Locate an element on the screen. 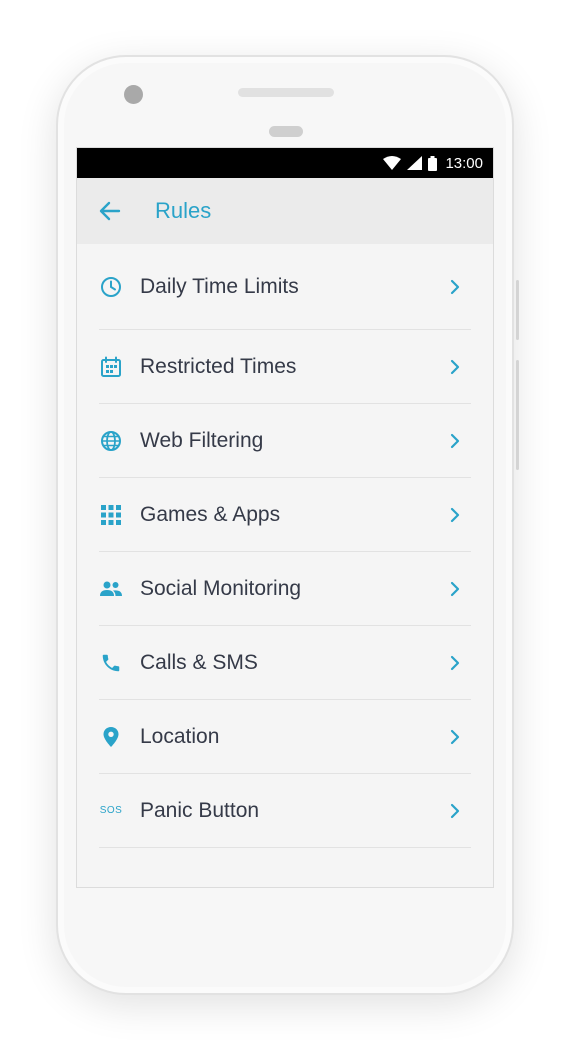  rule-label: Calls & SMS is located at coordinates (199, 662).